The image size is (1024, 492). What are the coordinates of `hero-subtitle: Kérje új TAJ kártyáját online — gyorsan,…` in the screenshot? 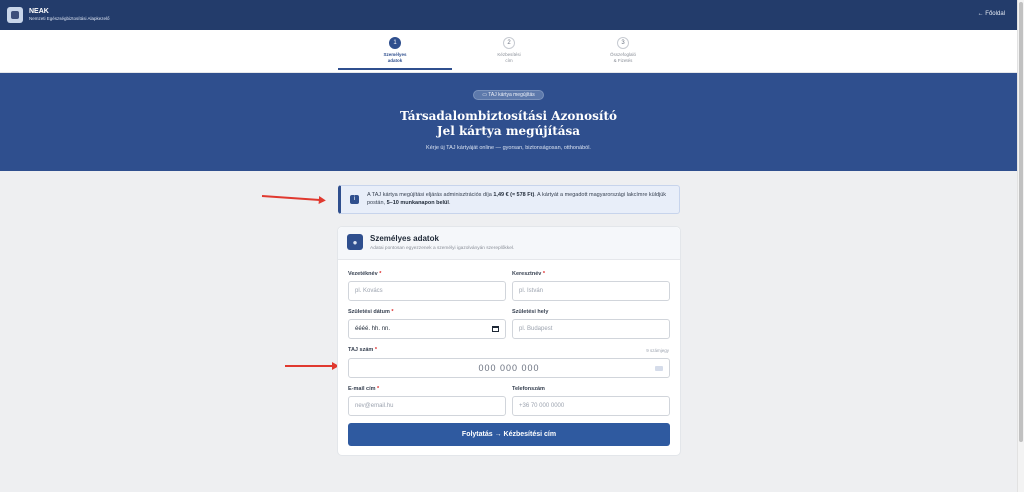 It's located at (508, 148).